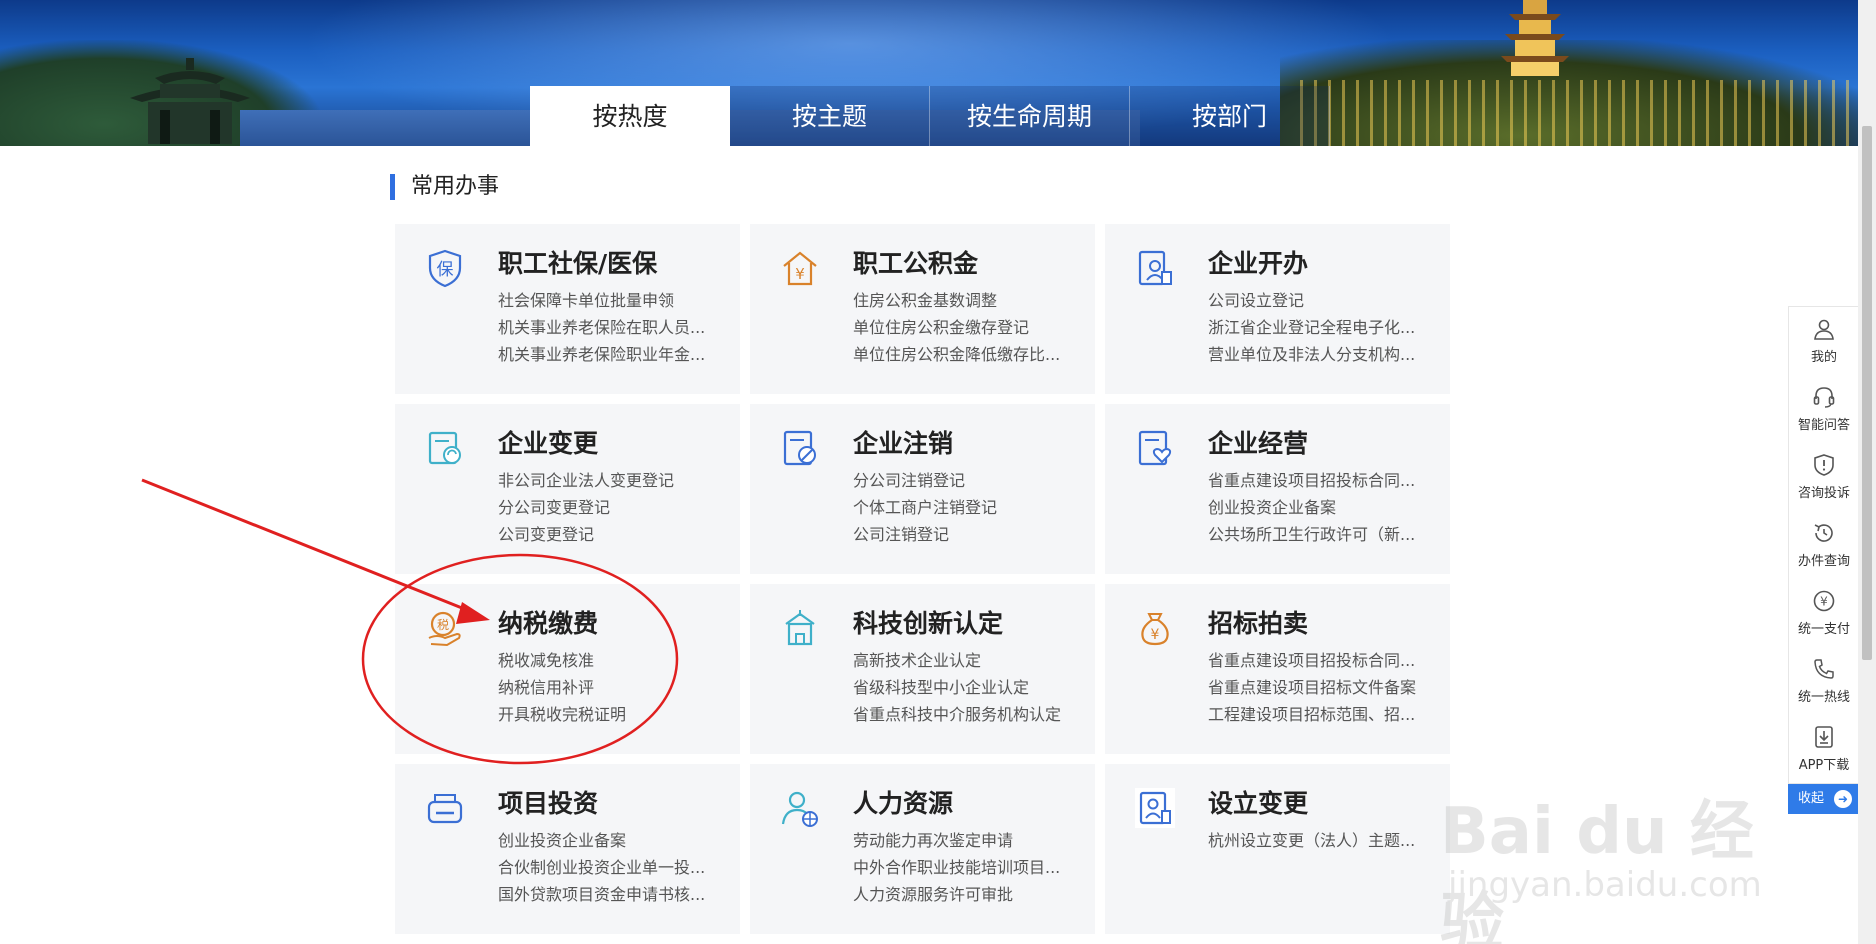 This screenshot has height=944, width=1876. What do you see at coordinates (1867, 393) in the screenshot?
I see `scrollbar-thumb` at bounding box center [1867, 393].